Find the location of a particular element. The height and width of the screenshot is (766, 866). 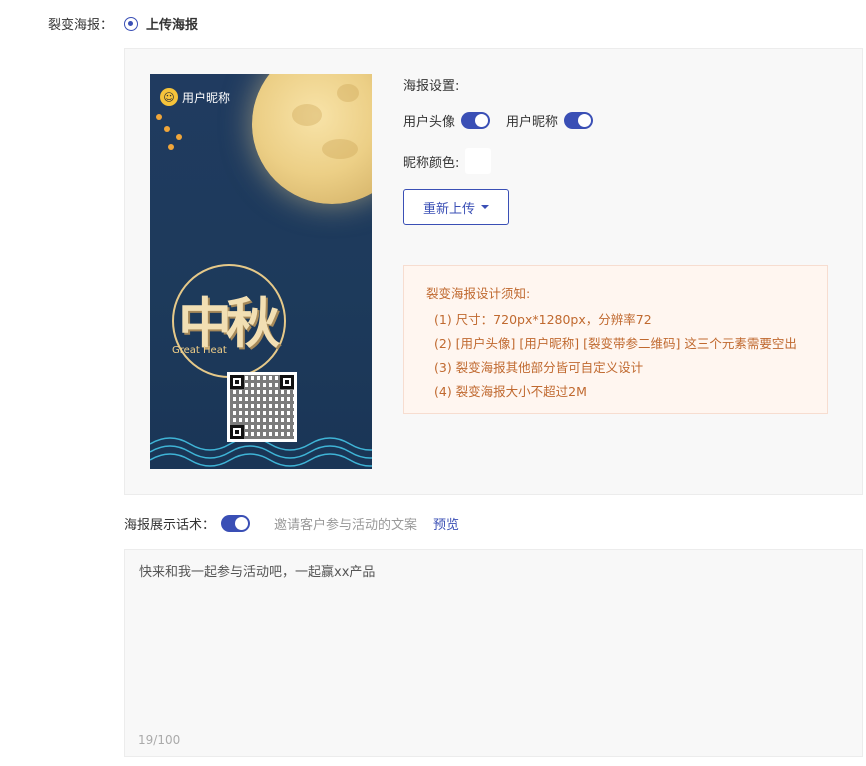

poster-preview-image: ☺ 用户昵称 中秋 Great Heat is located at coordinates (261, 271).